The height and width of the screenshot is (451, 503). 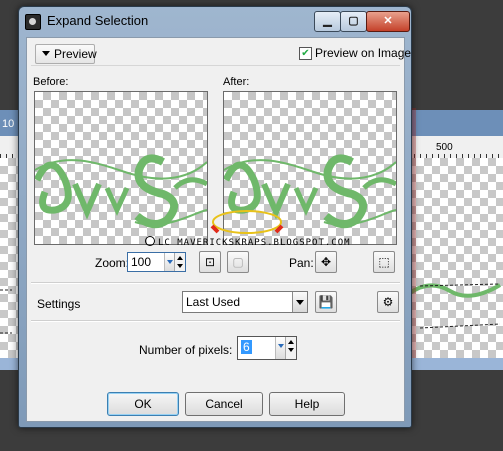 I want to click on ruler-number: 10, so click(x=8, y=124).